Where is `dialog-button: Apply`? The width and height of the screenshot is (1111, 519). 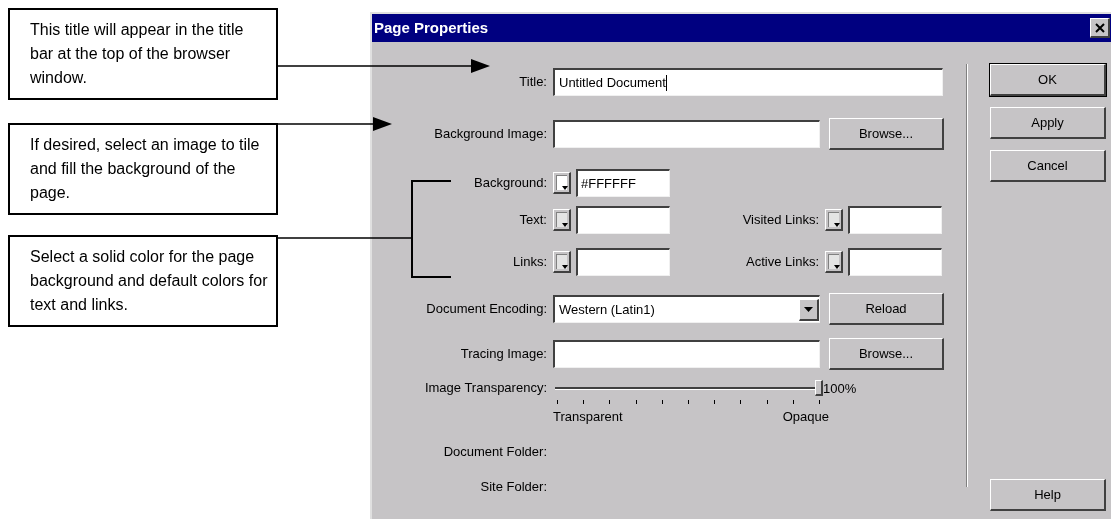
dialog-button: Apply is located at coordinates (1048, 123).